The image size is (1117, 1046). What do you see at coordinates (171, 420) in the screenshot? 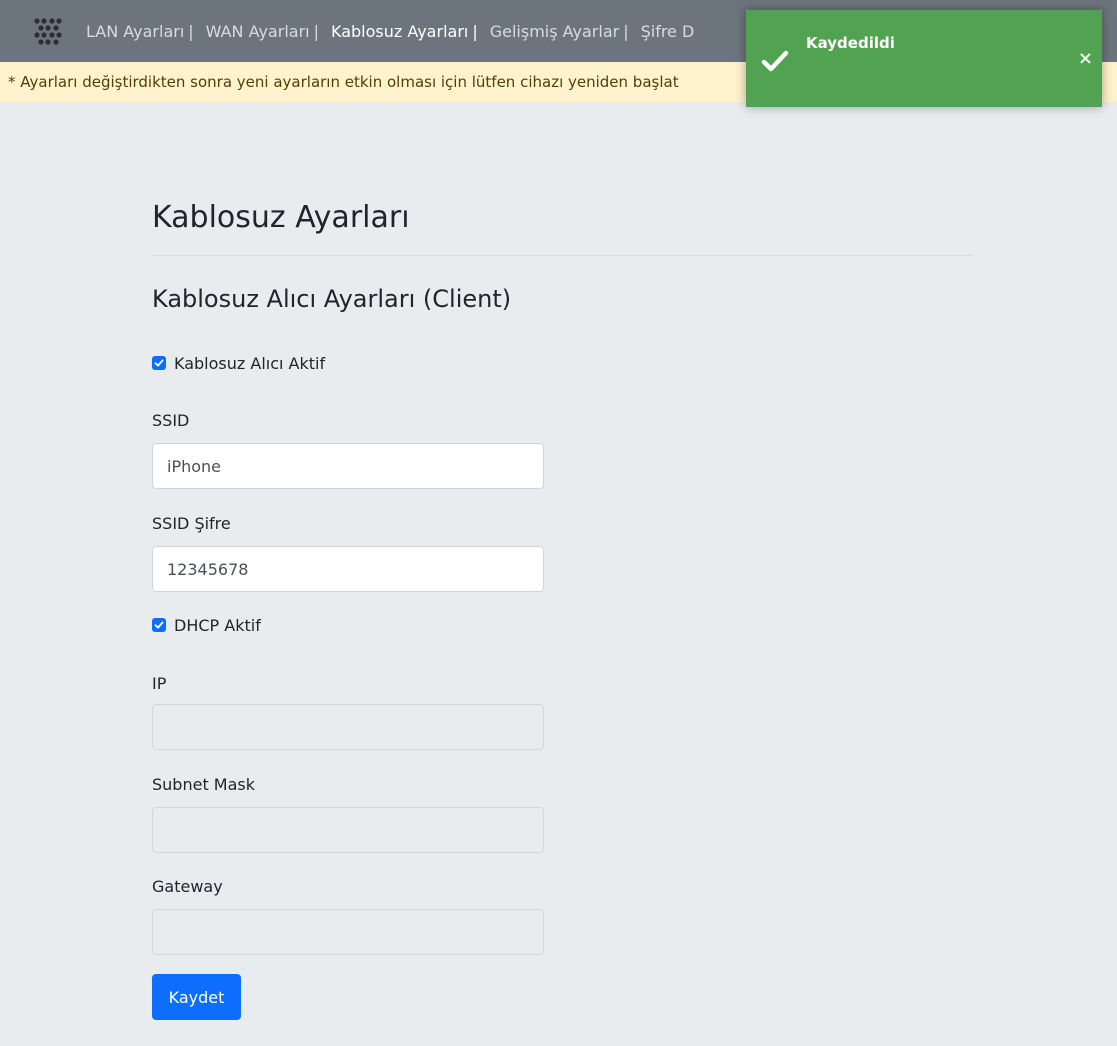
I see `ssid-label: SSID` at bounding box center [171, 420].